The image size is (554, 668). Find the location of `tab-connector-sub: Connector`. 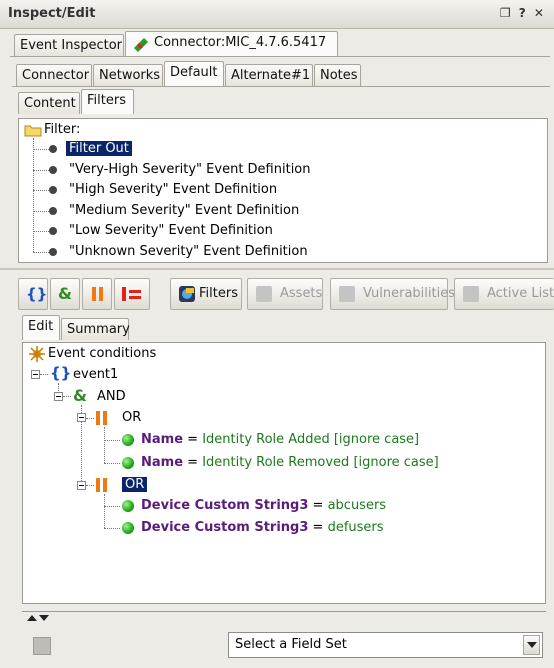

tab-connector-sub: Connector is located at coordinates (54, 75).